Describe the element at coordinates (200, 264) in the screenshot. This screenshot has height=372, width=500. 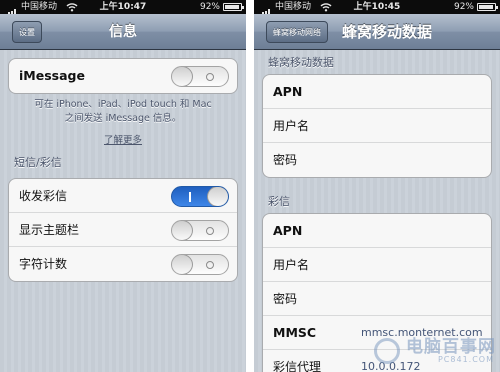
I see `character-count-toggle` at that location.